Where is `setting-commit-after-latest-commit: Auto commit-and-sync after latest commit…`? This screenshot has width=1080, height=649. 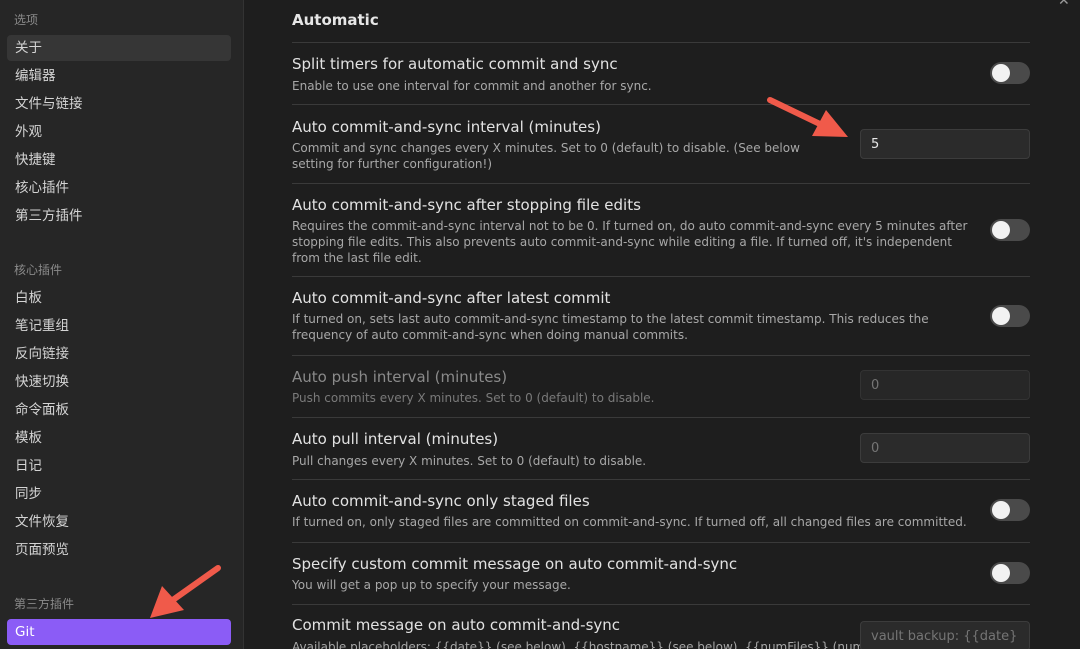
setting-commit-after-latest-commit: Auto commit-and-sync after latest commit… is located at coordinates (661, 315).